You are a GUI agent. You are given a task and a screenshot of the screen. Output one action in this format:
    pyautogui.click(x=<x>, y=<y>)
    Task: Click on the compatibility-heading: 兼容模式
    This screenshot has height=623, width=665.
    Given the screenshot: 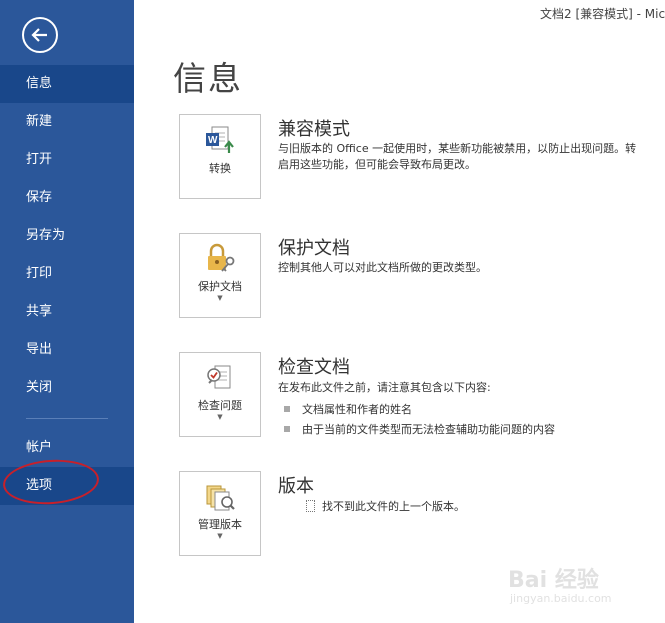 What is the action you would take?
    pyautogui.click(x=314, y=129)
    